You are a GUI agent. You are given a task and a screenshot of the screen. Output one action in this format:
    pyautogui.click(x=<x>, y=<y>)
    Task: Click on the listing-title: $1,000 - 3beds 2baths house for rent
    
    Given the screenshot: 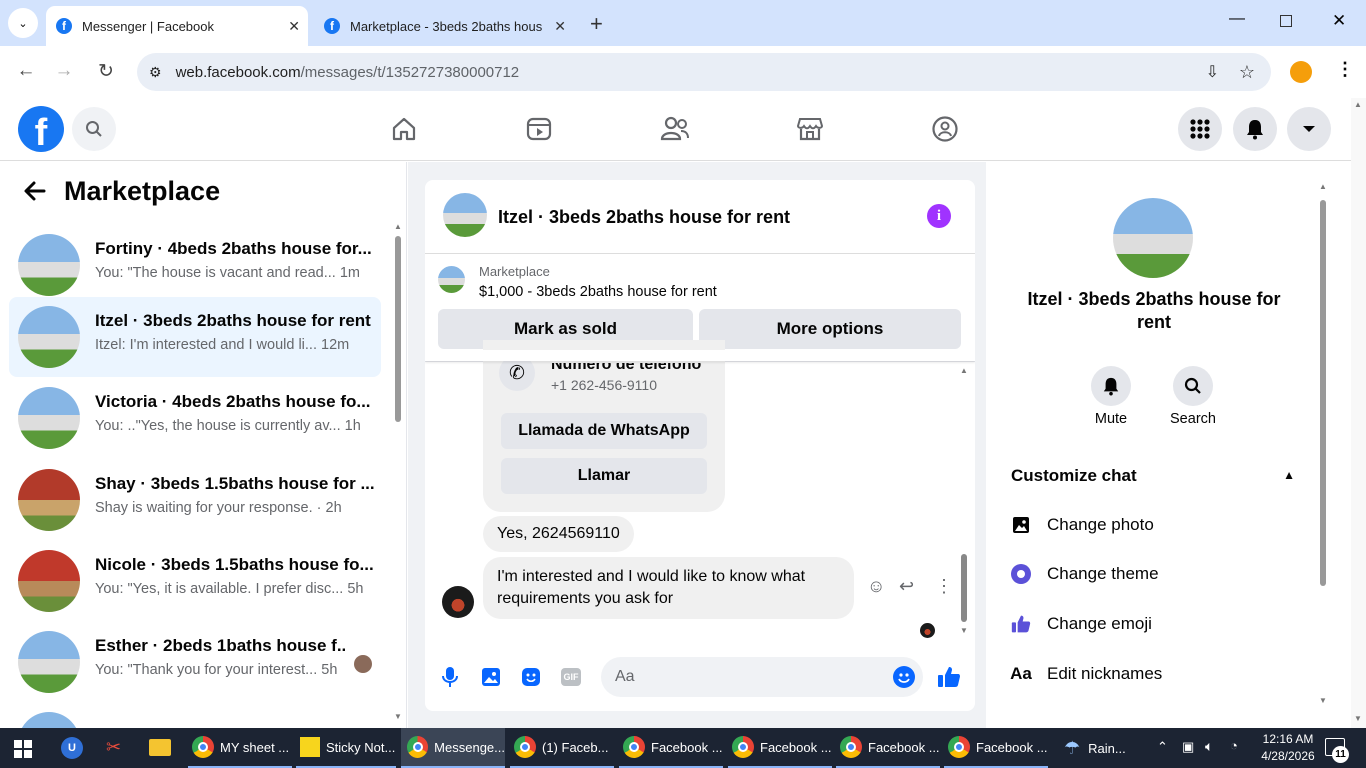 What is the action you would take?
    pyautogui.click(x=598, y=292)
    